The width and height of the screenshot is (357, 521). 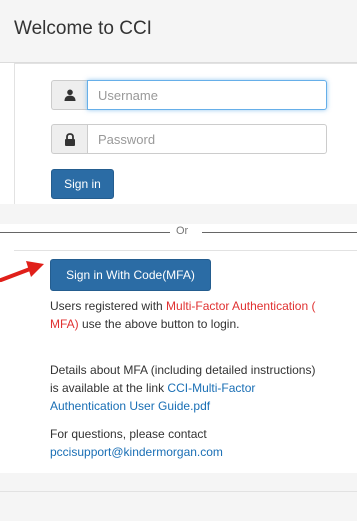 I want to click on sign-in-button: Sign in, so click(x=82, y=184).